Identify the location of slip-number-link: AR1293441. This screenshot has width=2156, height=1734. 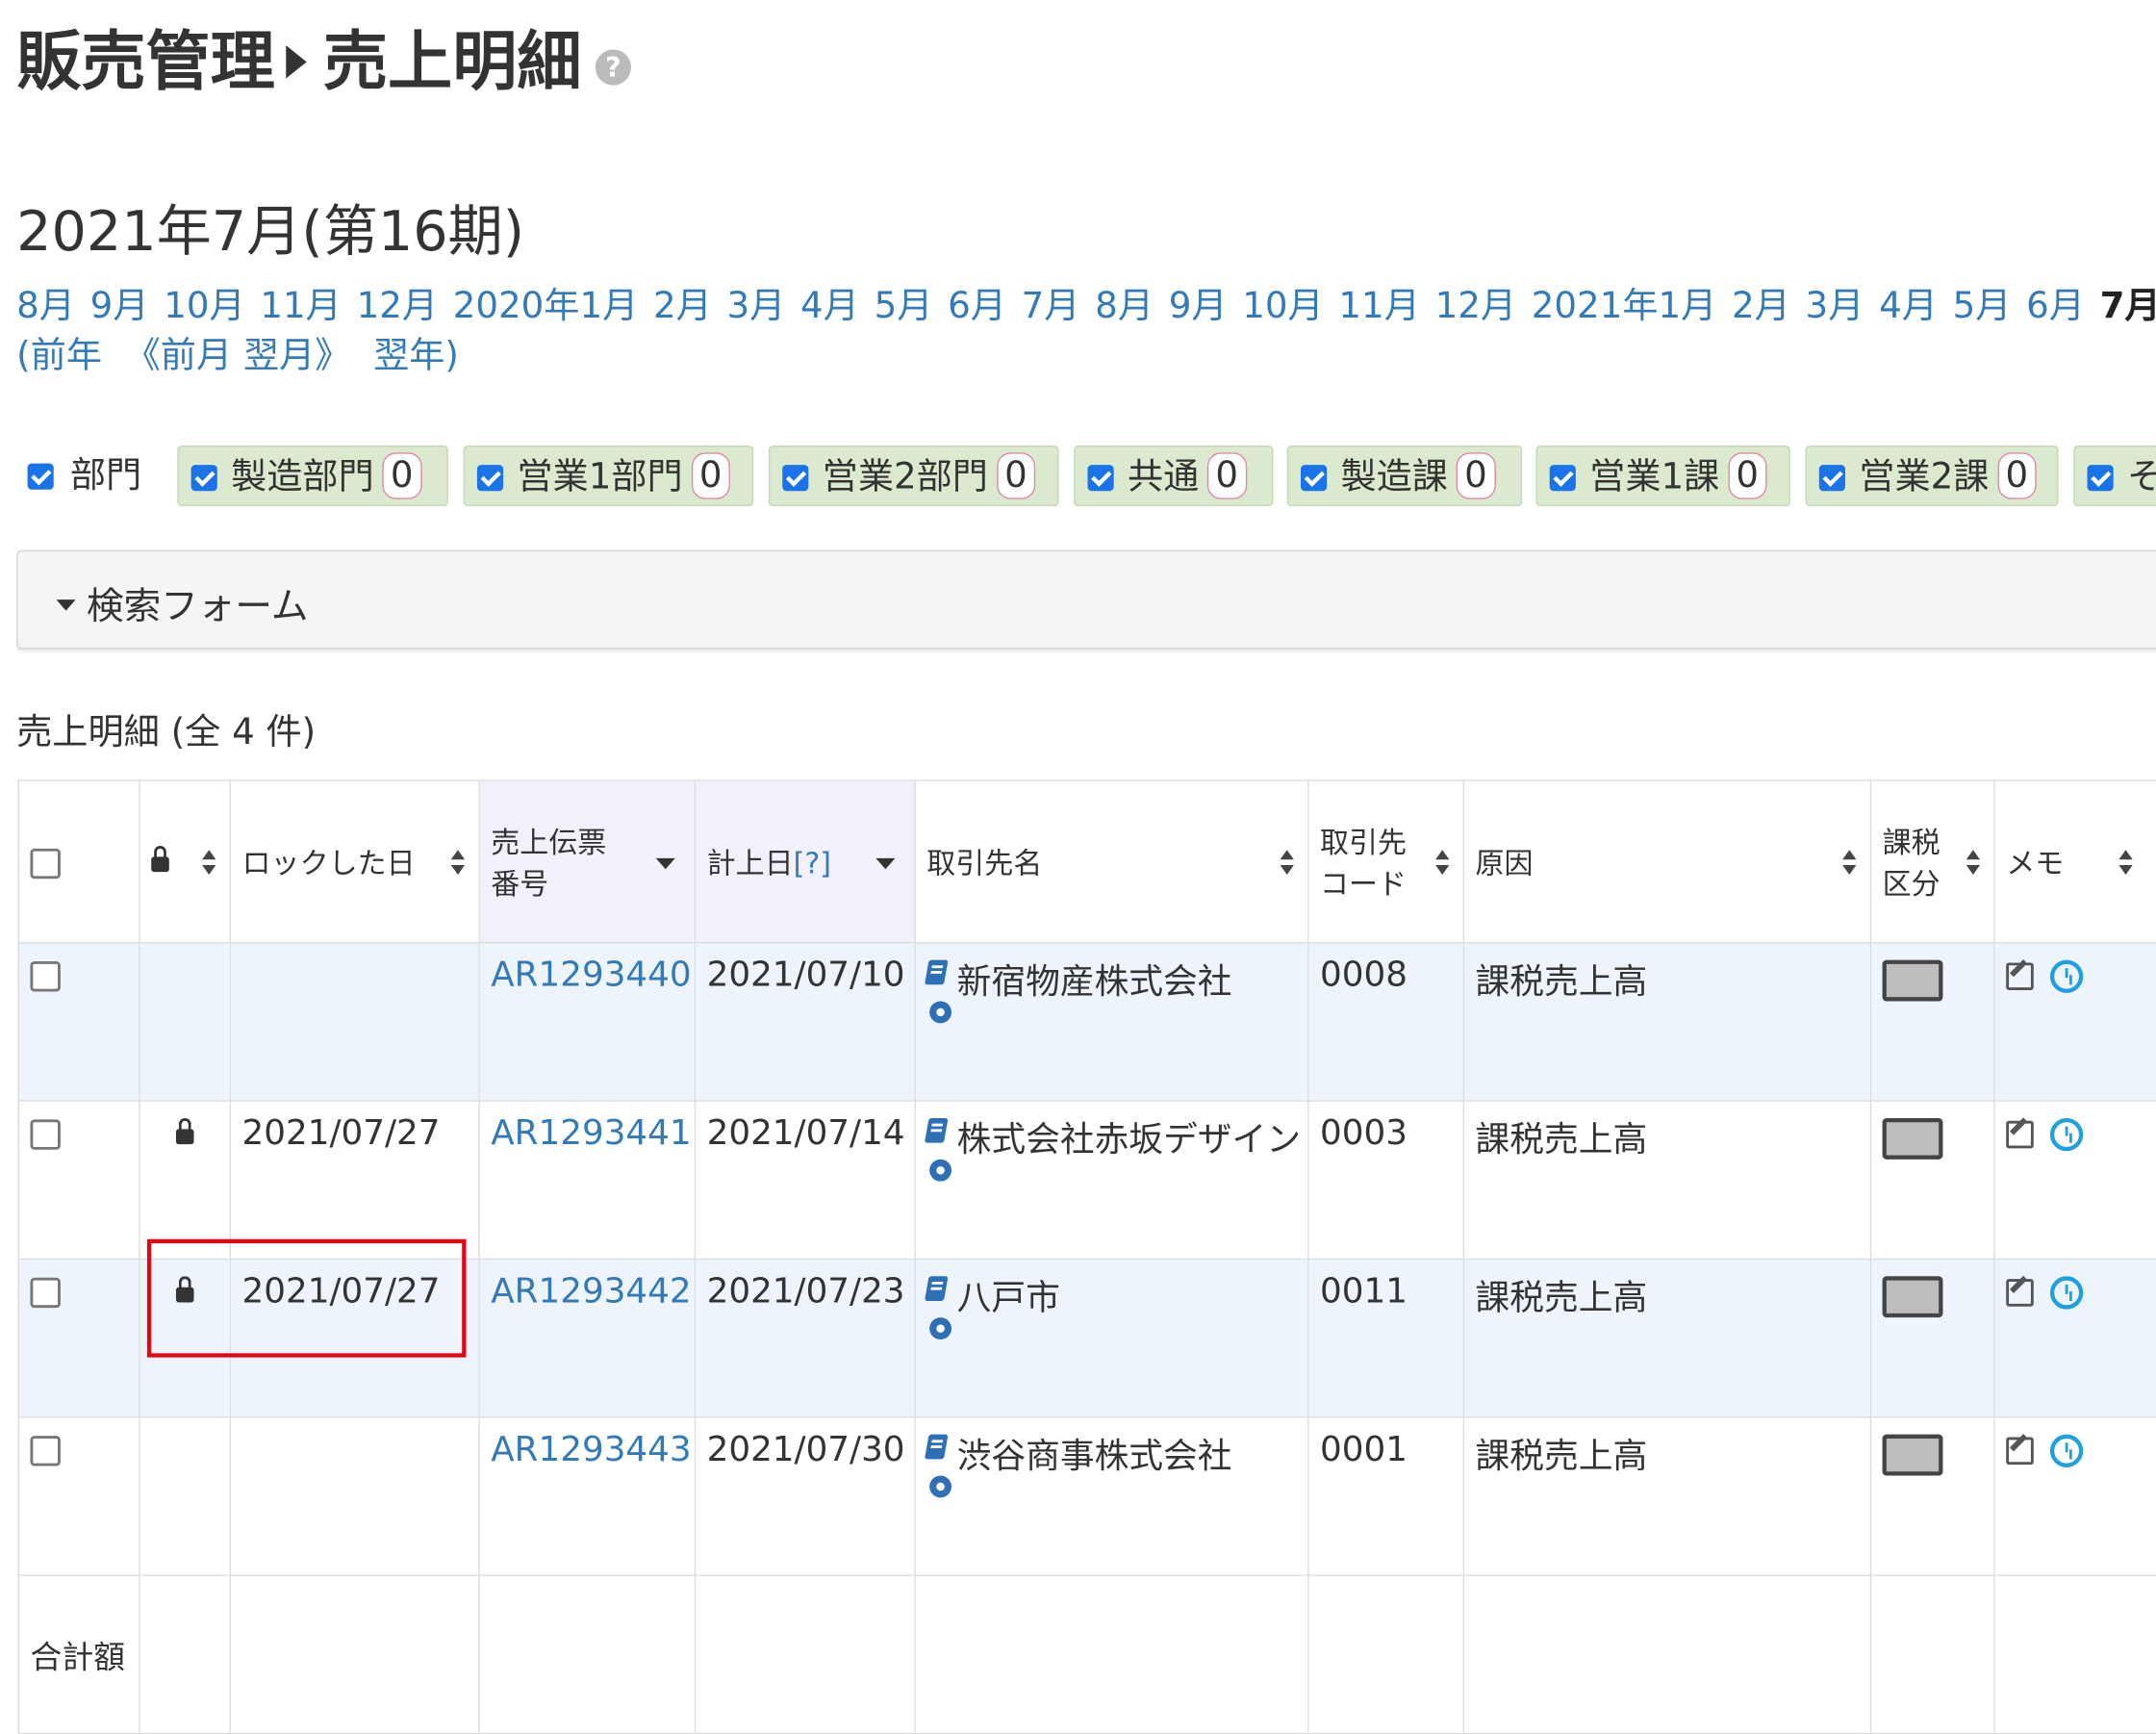
(591, 1132).